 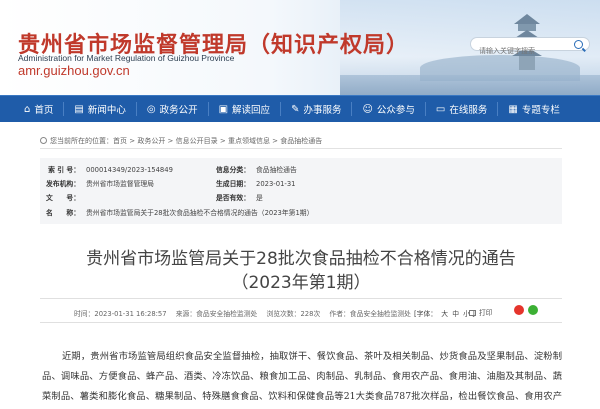 I want to click on info-label: 索 引 号：, so click(x=64, y=170).